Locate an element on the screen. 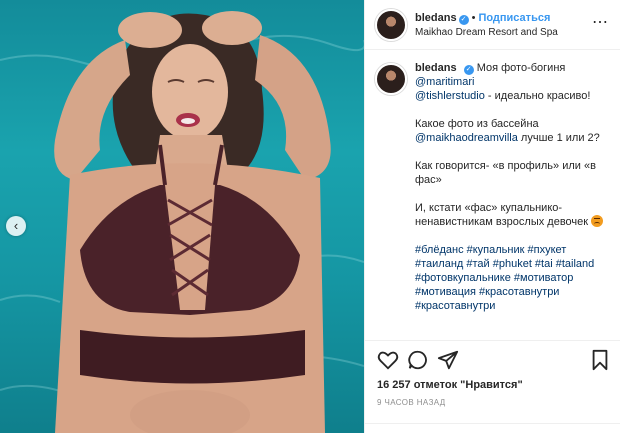 The height and width of the screenshot is (433, 620). comment-icon is located at coordinates (418, 360).